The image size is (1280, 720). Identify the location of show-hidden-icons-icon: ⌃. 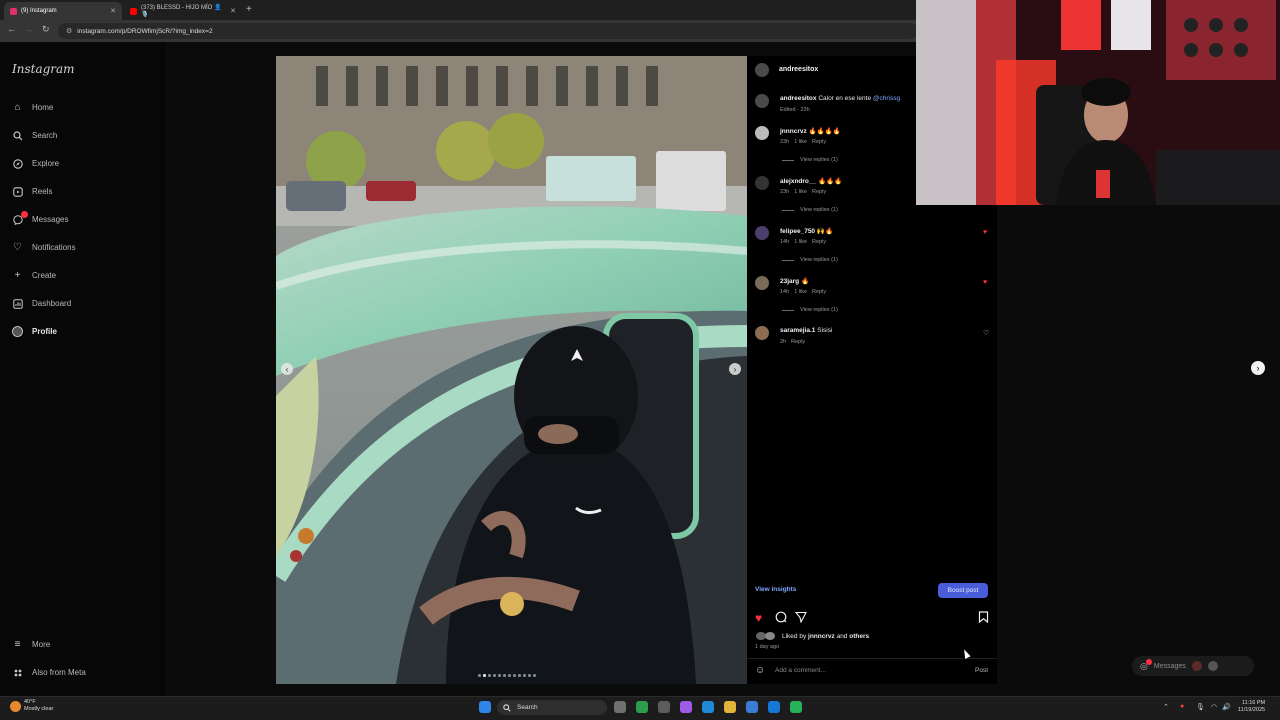
(1166, 707).